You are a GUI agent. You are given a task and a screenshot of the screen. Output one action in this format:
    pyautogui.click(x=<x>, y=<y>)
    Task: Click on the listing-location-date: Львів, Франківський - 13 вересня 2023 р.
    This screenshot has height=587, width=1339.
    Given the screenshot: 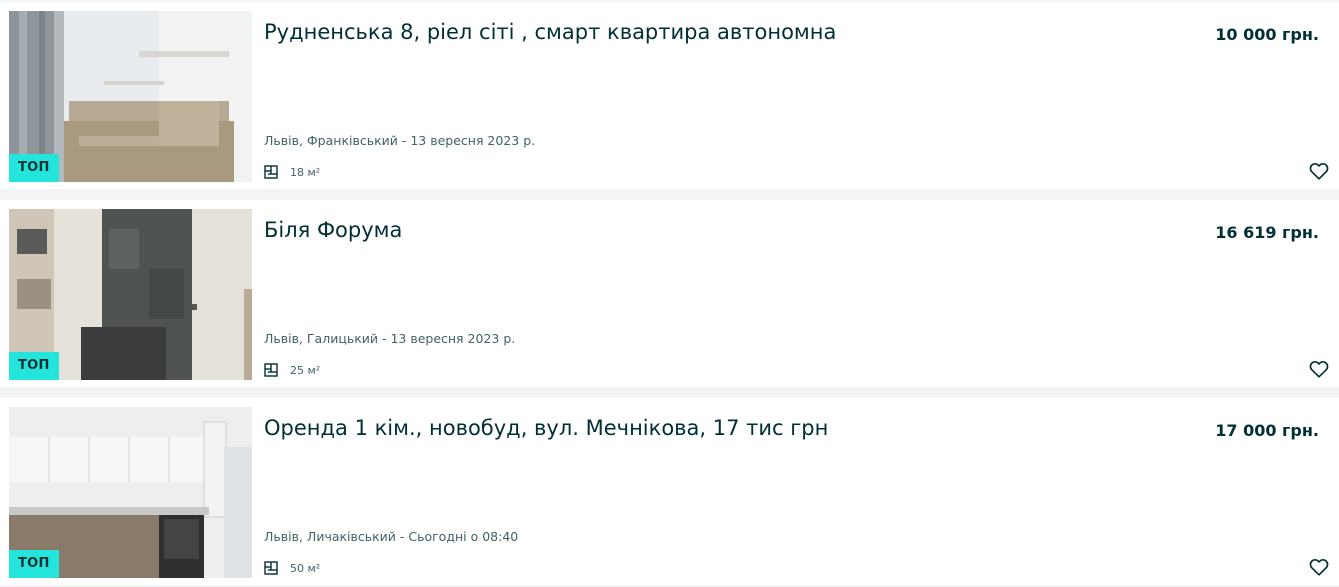 What is the action you would take?
    pyautogui.click(x=400, y=140)
    